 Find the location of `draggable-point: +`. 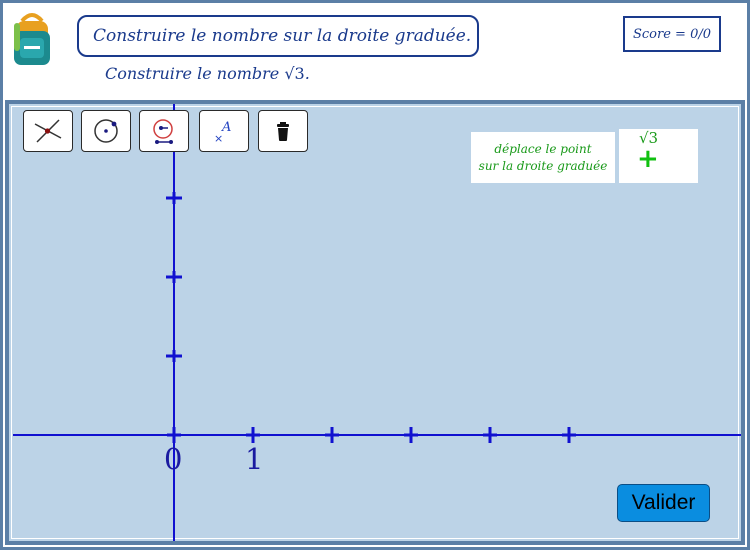

draggable-point: + is located at coordinates (648, 159).